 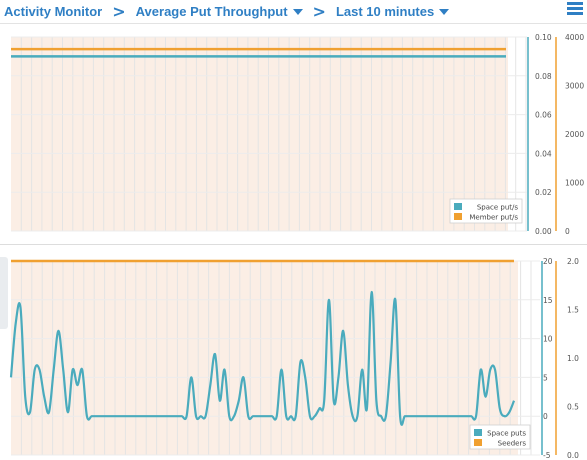 I want to click on time-range-dropdown-label: Last 10 minutes, so click(x=385, y=11).